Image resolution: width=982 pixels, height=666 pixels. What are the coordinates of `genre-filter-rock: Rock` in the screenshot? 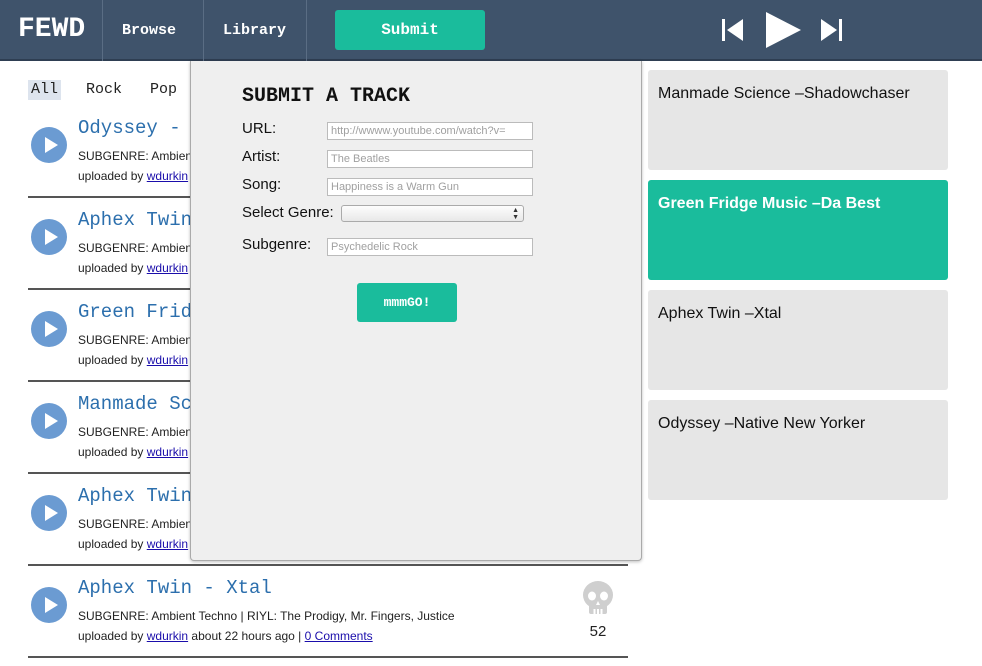 It's located at (104, 90).